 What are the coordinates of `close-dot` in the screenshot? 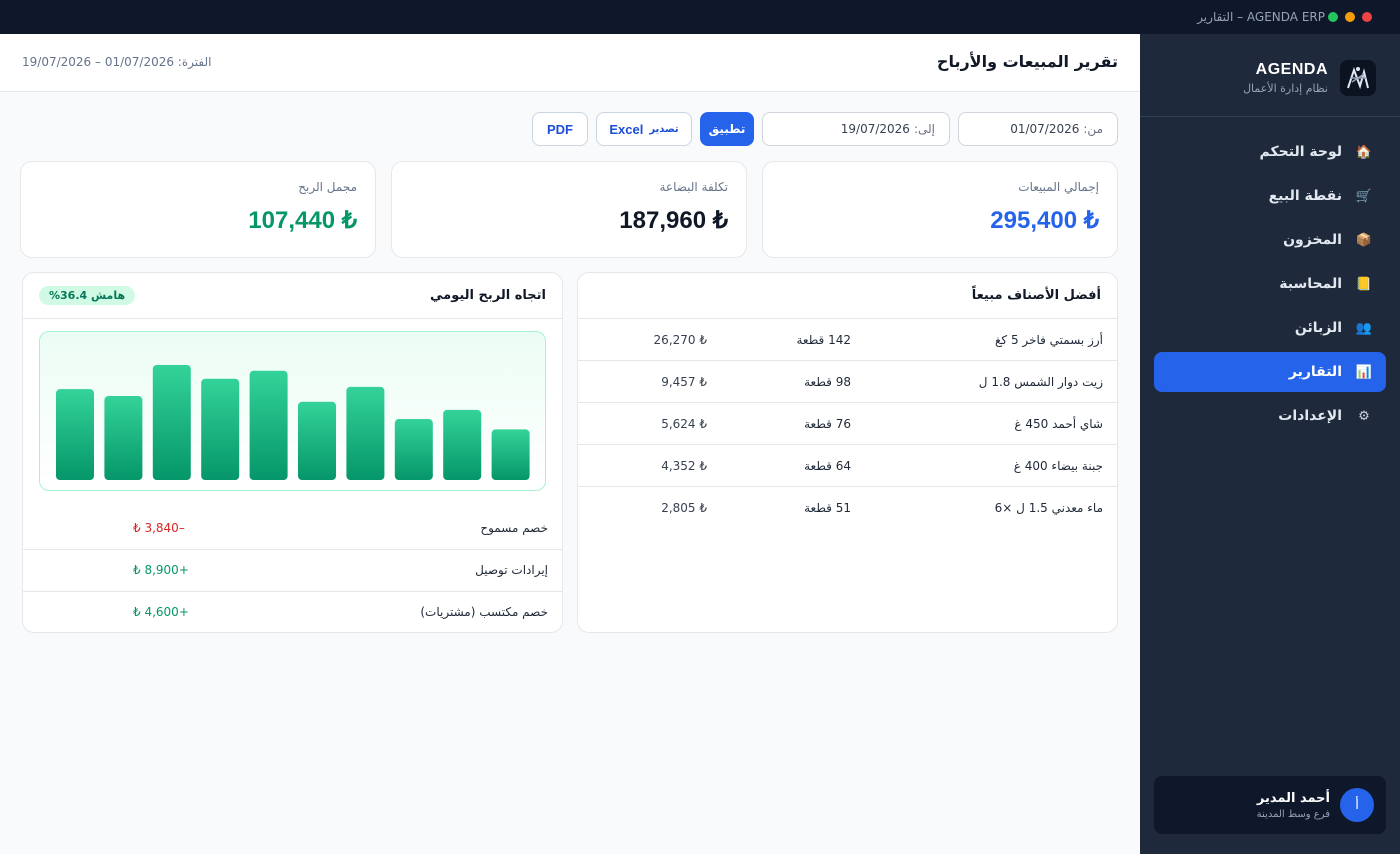 It's located at (1367, 17).